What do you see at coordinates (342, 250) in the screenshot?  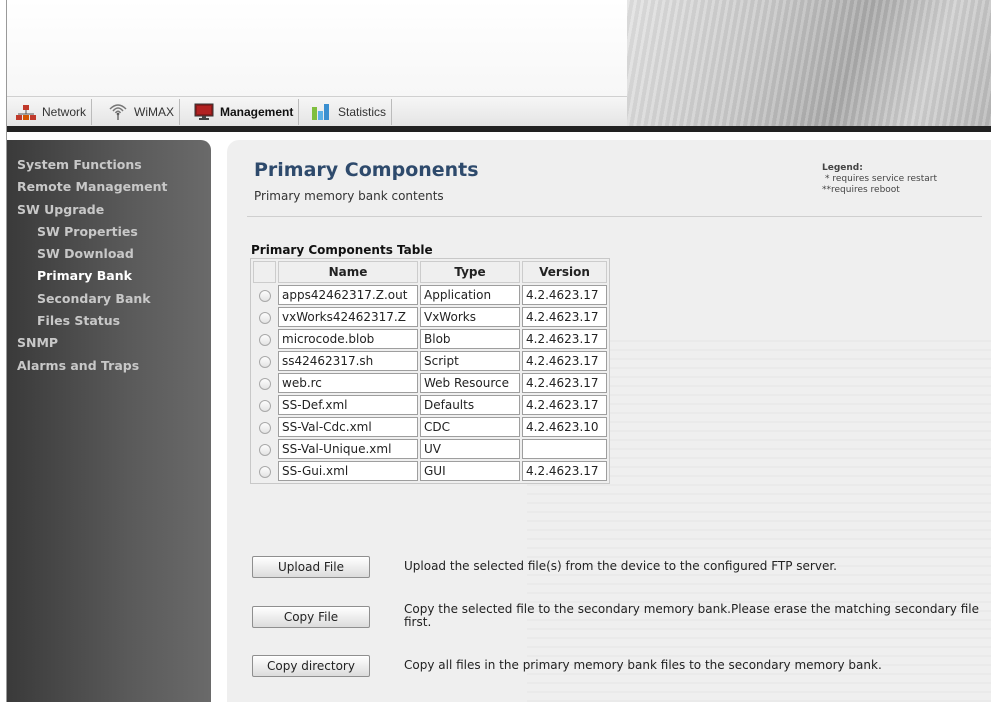 I see `table-title: Primary Components Table` at bounding box center [342, 250].